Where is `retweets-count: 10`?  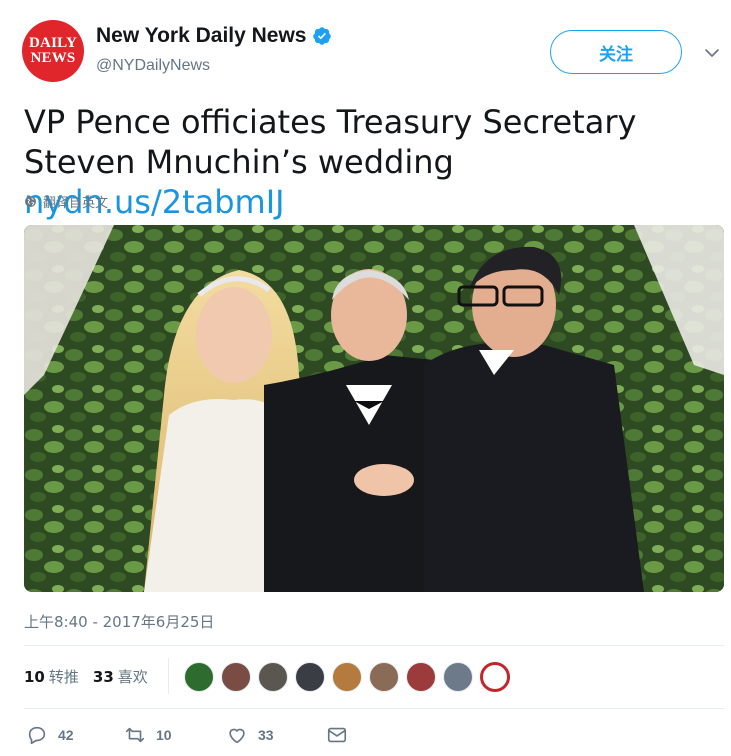
retweets-count: 10 is located at coordinates (34, 677).